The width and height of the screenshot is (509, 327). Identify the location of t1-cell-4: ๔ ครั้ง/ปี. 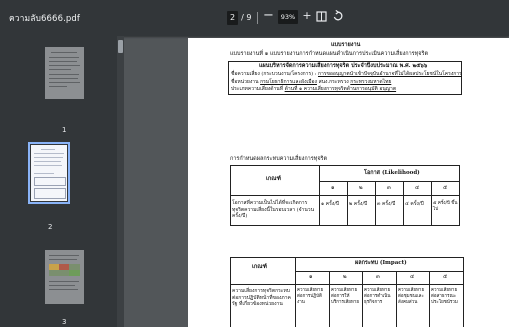
(414, 204).